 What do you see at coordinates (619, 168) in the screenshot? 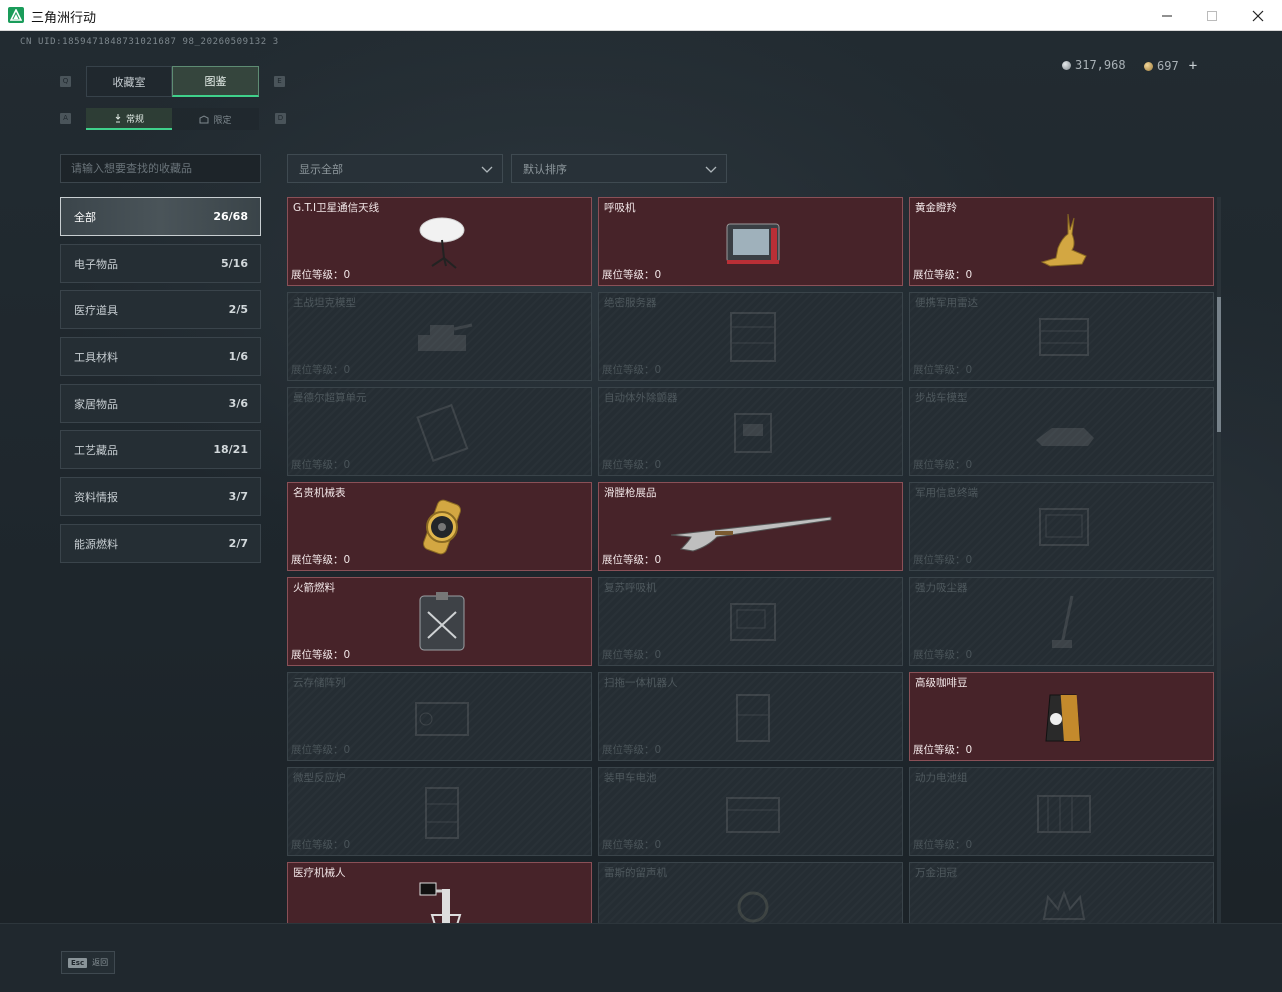
I see `sort-select: 默认排序` at bounding box center [619, 168].